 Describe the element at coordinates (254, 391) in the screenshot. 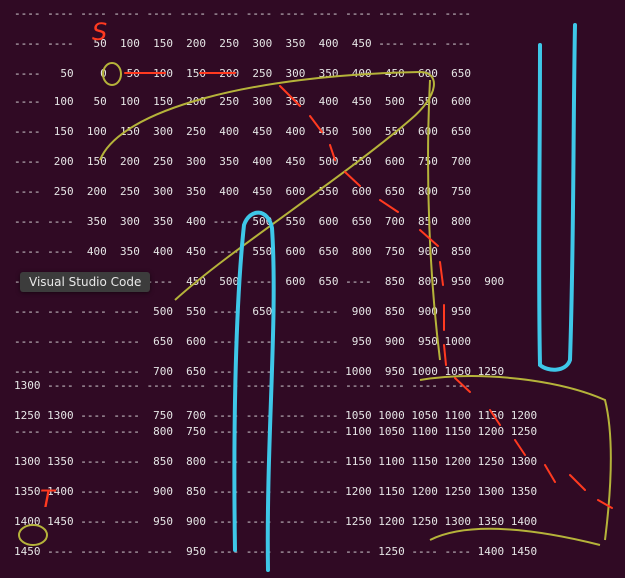

I see `wall-left` at that location.